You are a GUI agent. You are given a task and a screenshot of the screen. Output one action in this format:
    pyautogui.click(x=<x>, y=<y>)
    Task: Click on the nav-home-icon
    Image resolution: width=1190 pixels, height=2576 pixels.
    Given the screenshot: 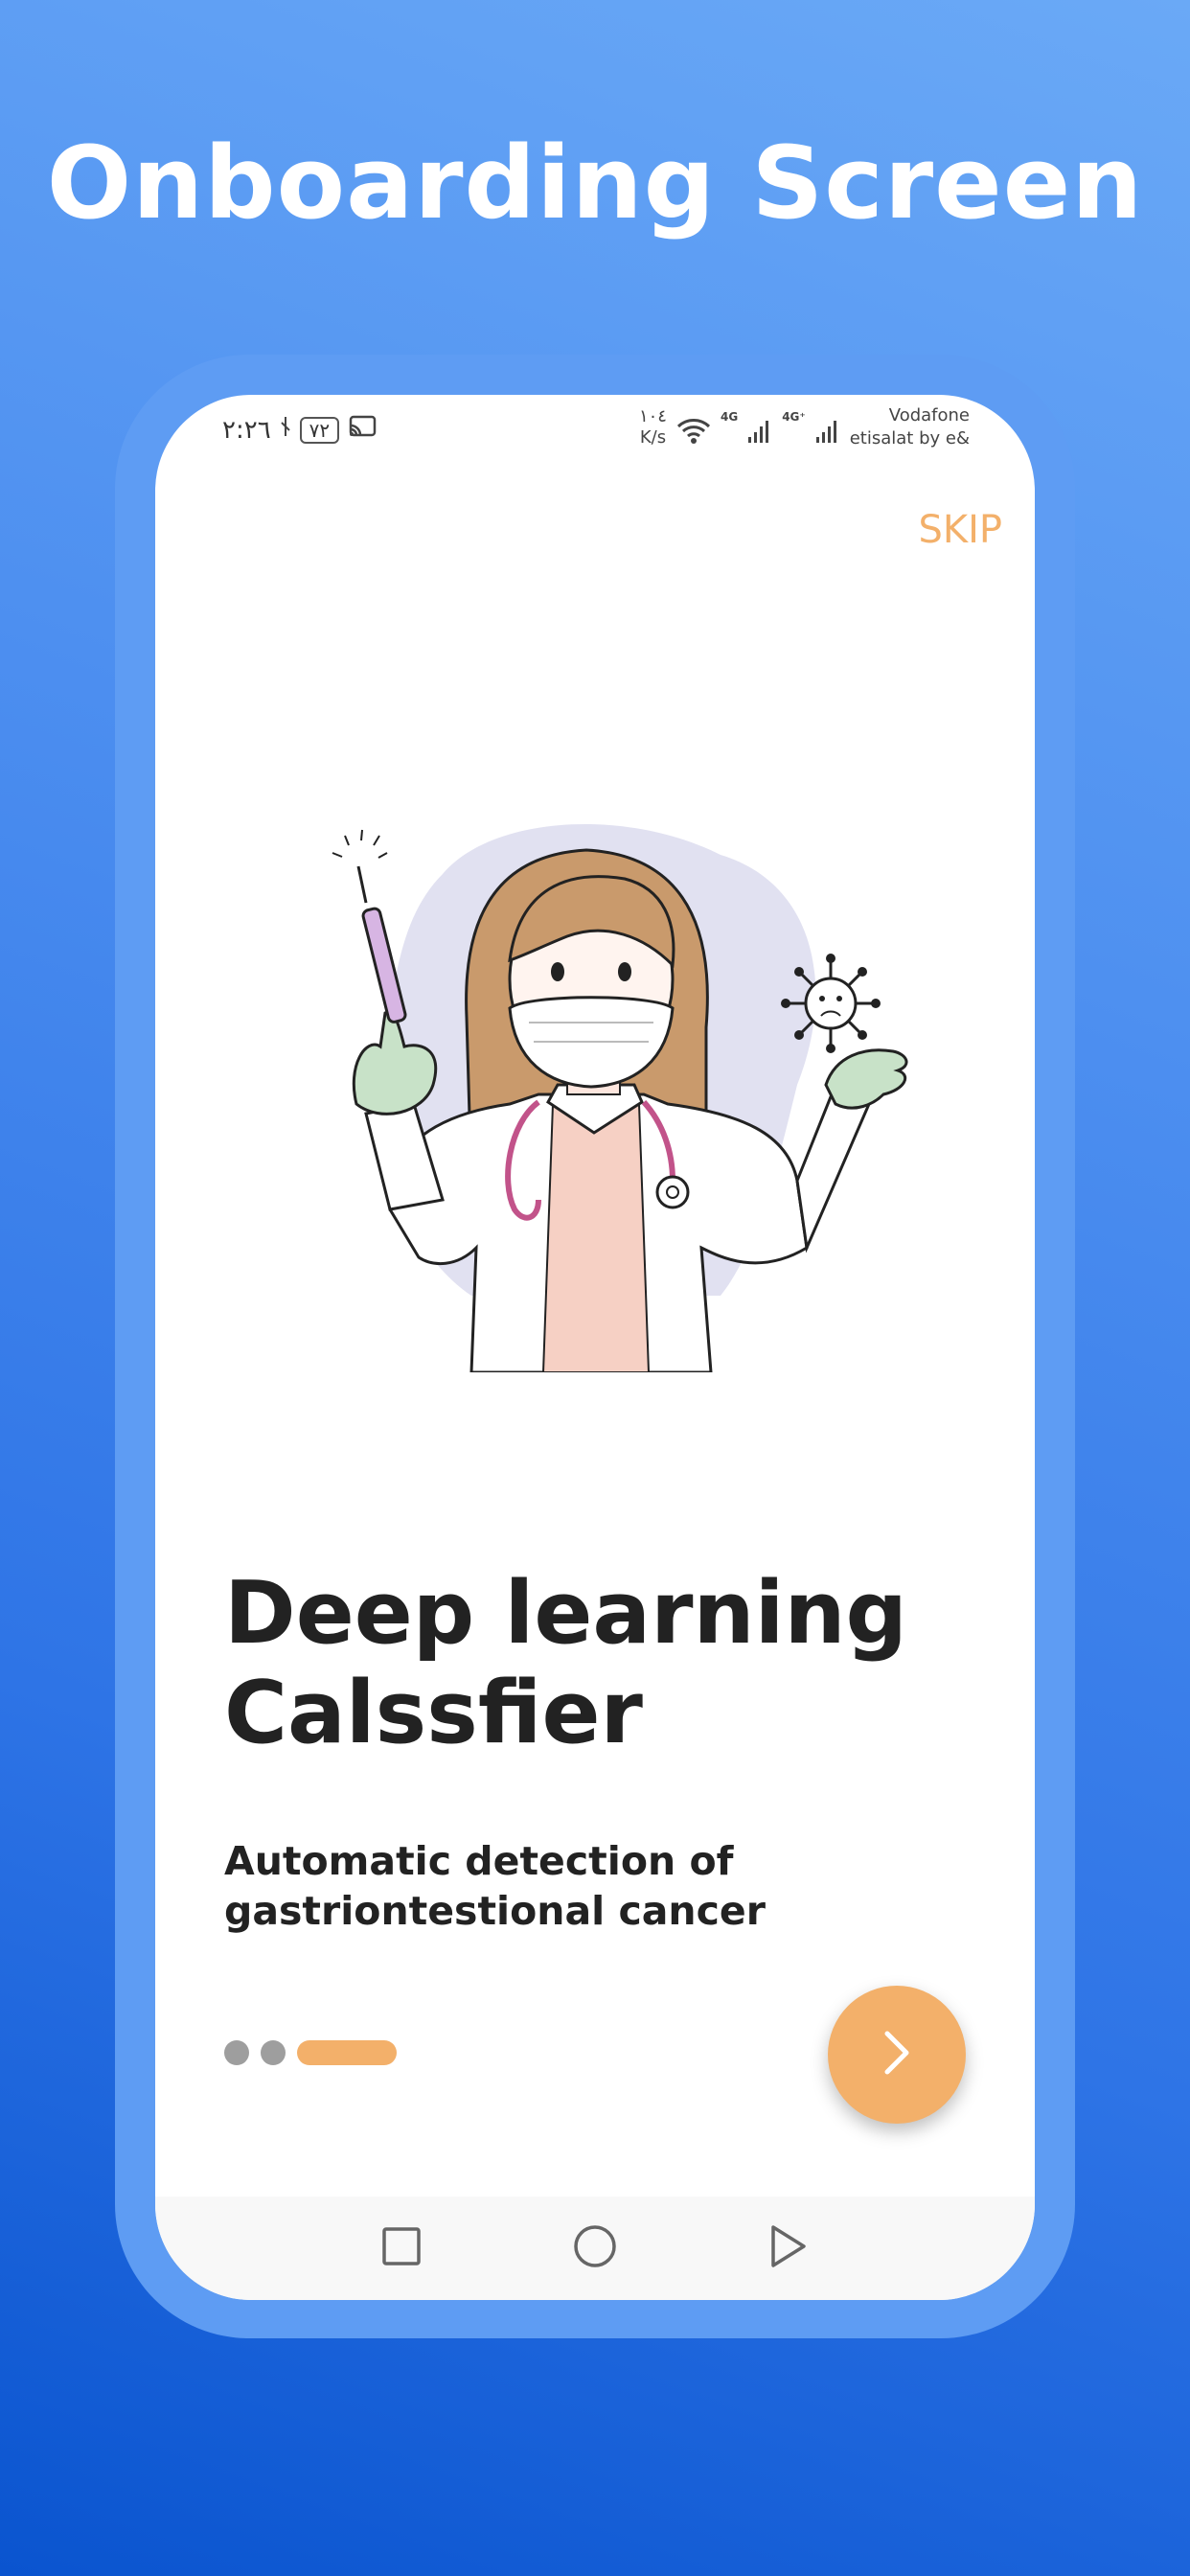 What is the action you would take?
    pyautogui.click(x=595, y=2248)
    